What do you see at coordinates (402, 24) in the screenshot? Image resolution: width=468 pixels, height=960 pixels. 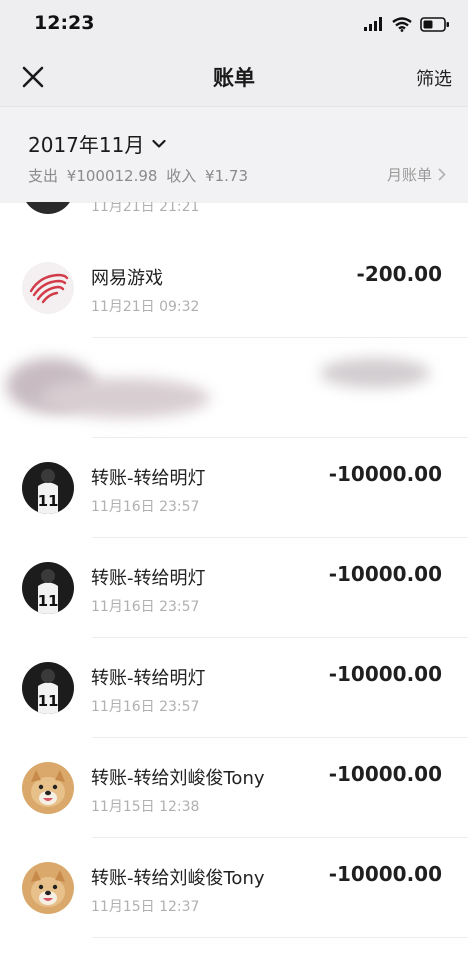 I see `wifi-icon` at bounding box center [402, 24].